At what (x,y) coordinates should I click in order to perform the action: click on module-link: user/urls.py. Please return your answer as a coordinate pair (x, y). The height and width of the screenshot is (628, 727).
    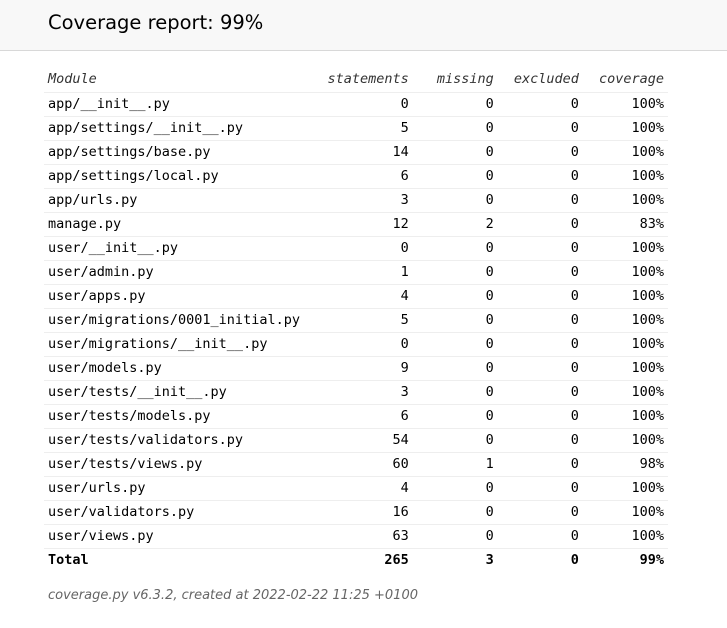
    Looking at the image, I should click on (179, 488).